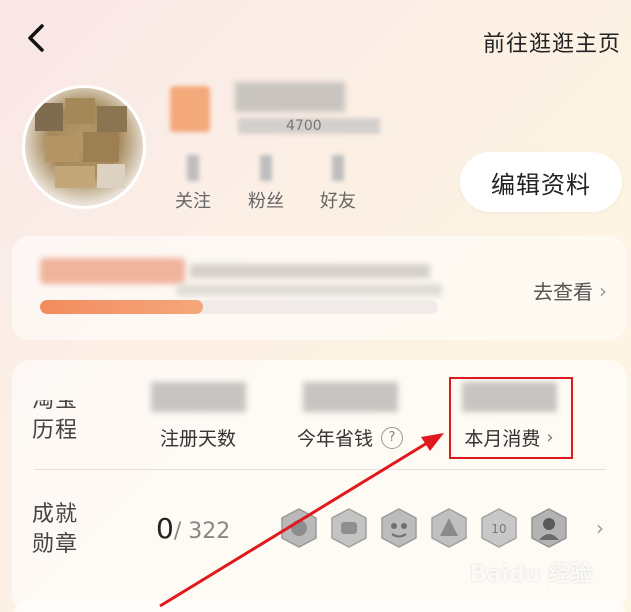 This screenshot has height=612, width=631. What do you see at coordinates (193, 184) in the screenshot?
I see `stat-following: 关注` at bounding box center [193, 184].